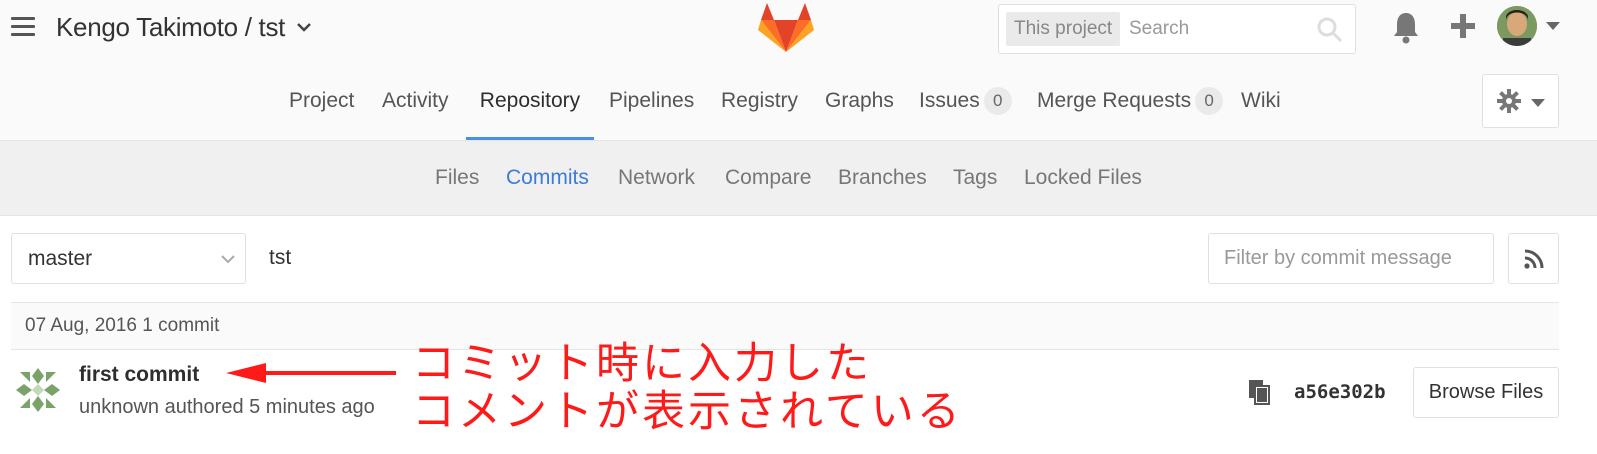 The height and width of the screenshot is (454, 1597). Describe the element at coordinates (687, 412) in the screenshot. I see `annotation-line-2: コメントが表示されている` at that location.